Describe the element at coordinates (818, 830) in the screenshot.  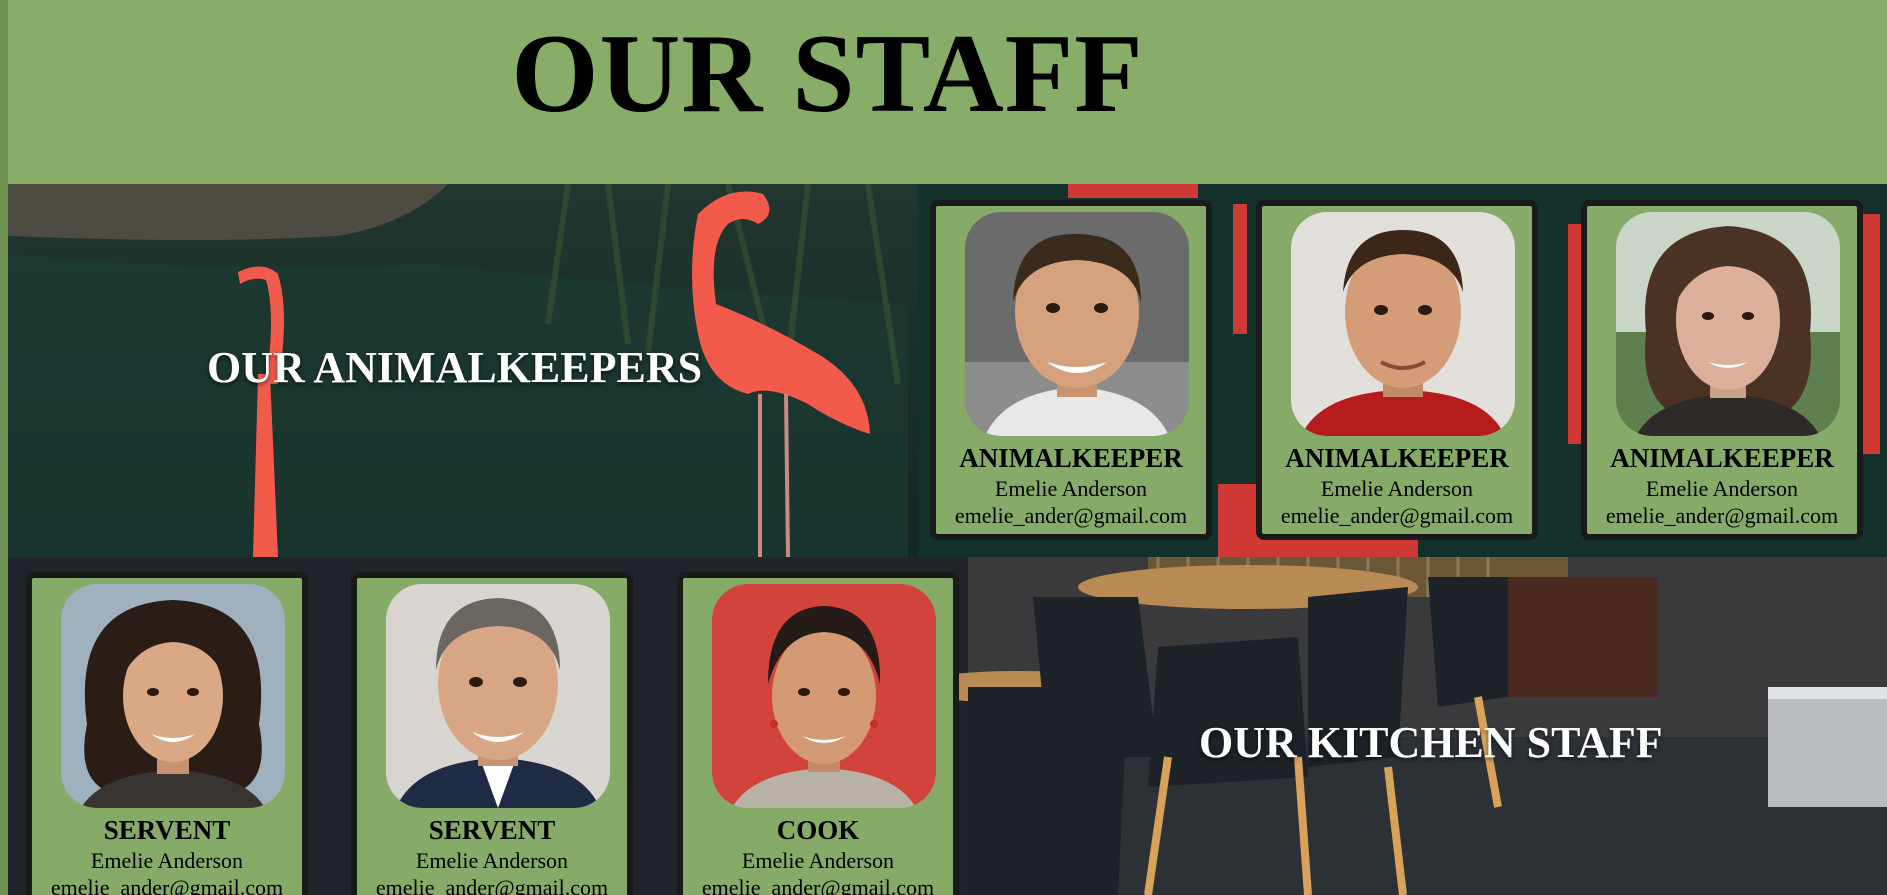
I see `staff-role: COOK` at that location.